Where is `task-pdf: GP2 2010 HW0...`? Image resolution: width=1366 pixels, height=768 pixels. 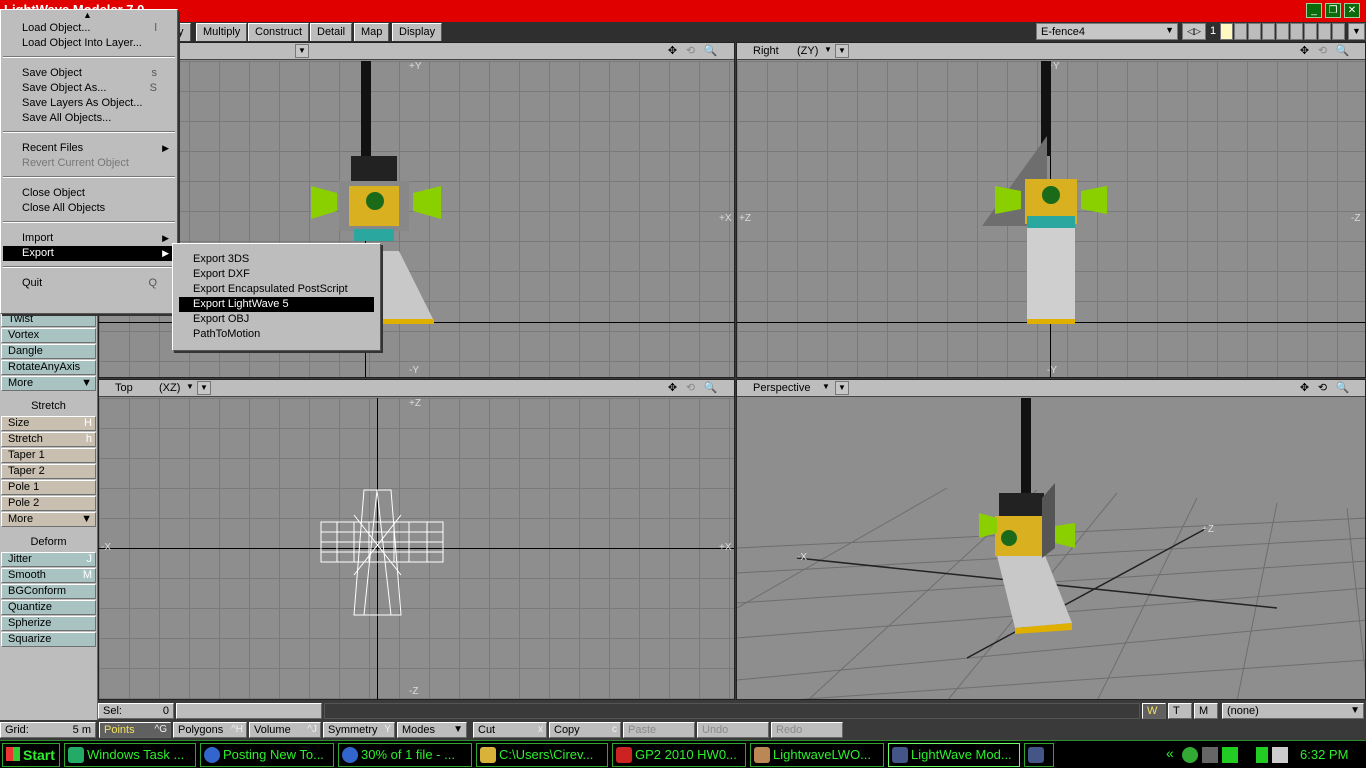 task-pdf: GP2 2010 HW0... is located at coordinates (679, 755).